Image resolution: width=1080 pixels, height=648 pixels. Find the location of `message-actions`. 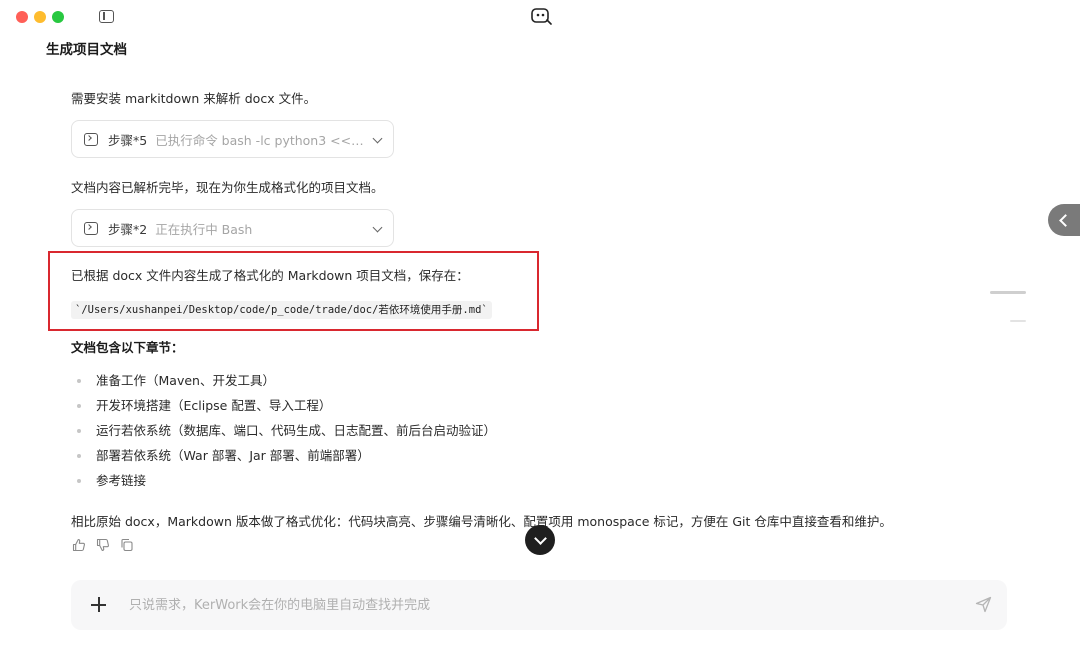

message-actions is located at coordinates (103, 544).